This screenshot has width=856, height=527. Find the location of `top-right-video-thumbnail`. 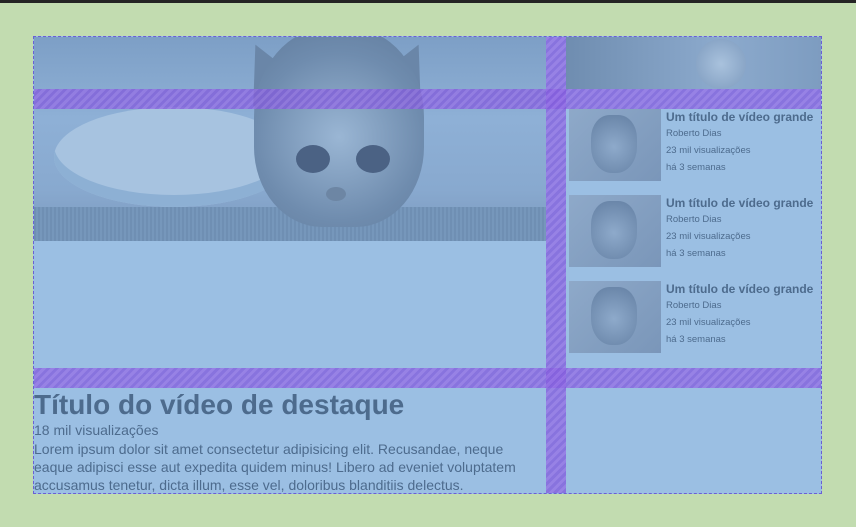

top-right-video-thumbnail is located at coordinates (693, 63).